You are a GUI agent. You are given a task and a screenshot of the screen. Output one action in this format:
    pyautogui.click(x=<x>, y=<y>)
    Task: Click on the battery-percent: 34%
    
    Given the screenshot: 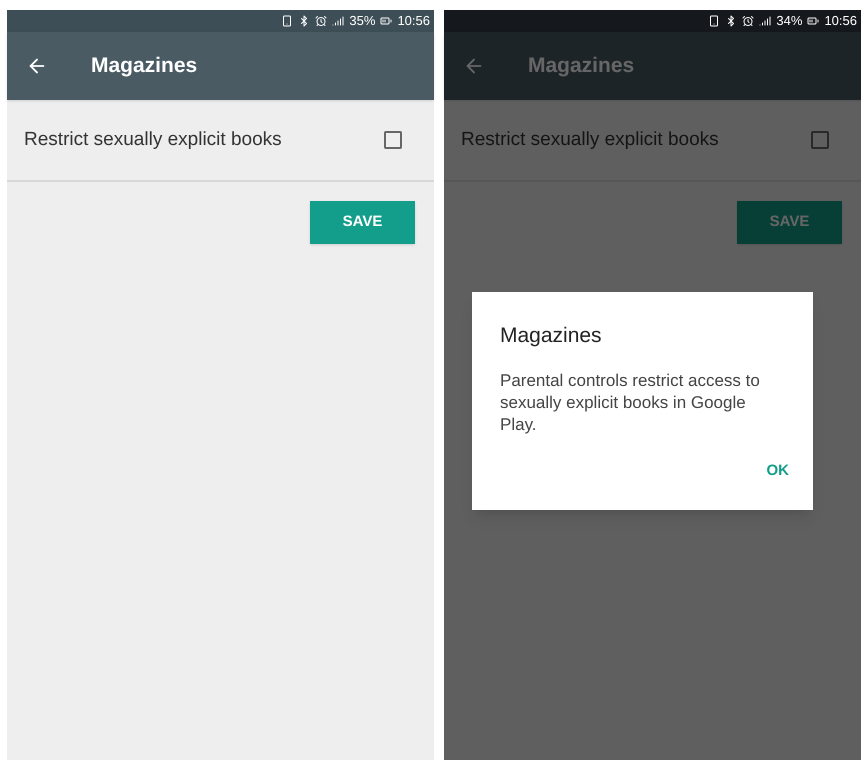 What is the action you would take?
    pyautogui.click(x=789, y=21)
    